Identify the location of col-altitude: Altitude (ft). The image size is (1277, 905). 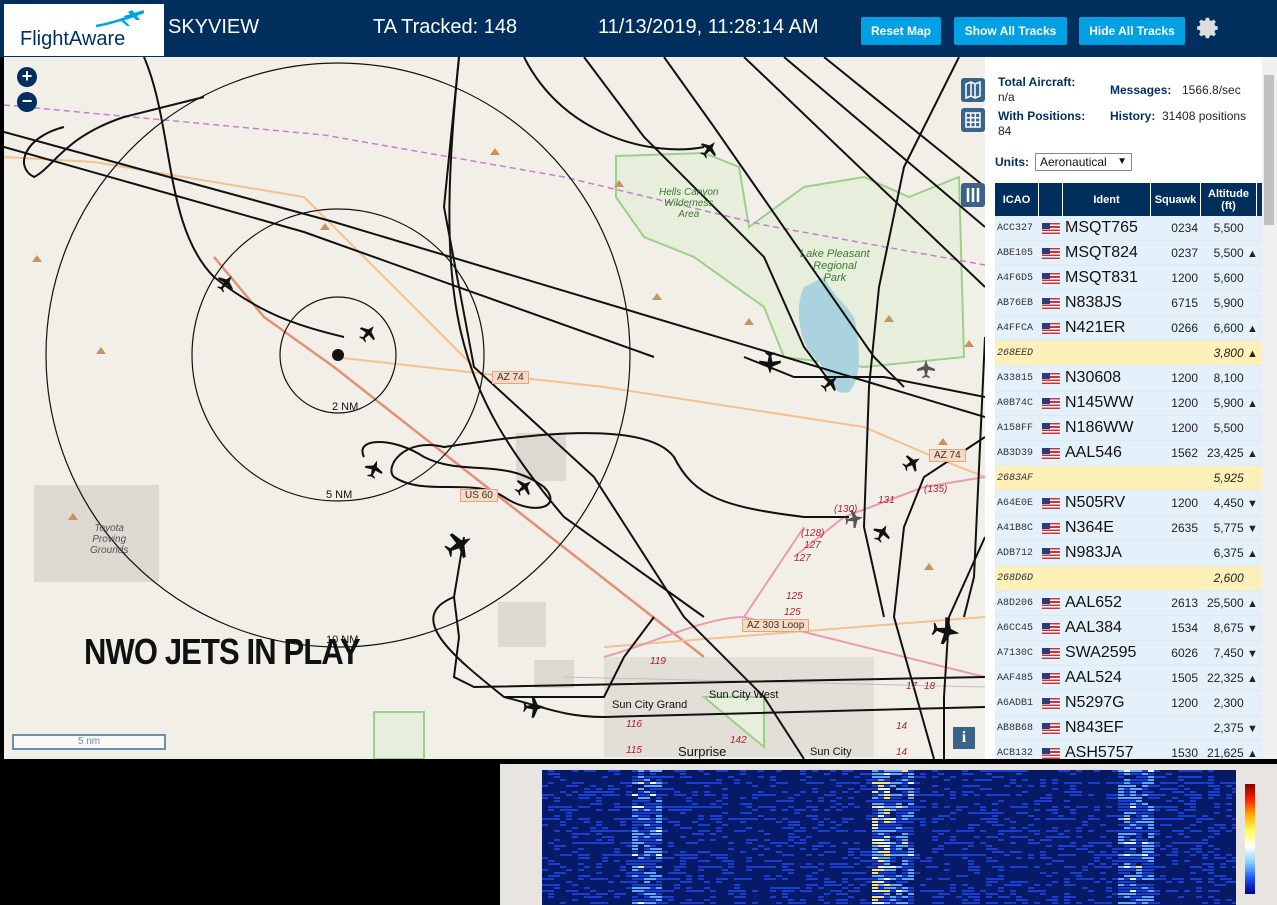
(1229, 199).